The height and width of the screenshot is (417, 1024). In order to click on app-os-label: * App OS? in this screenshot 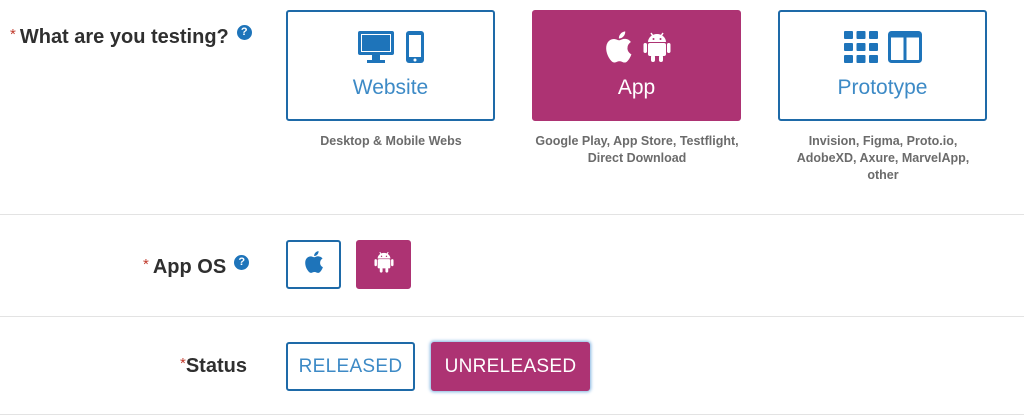, I will do `click(196, 267)`.